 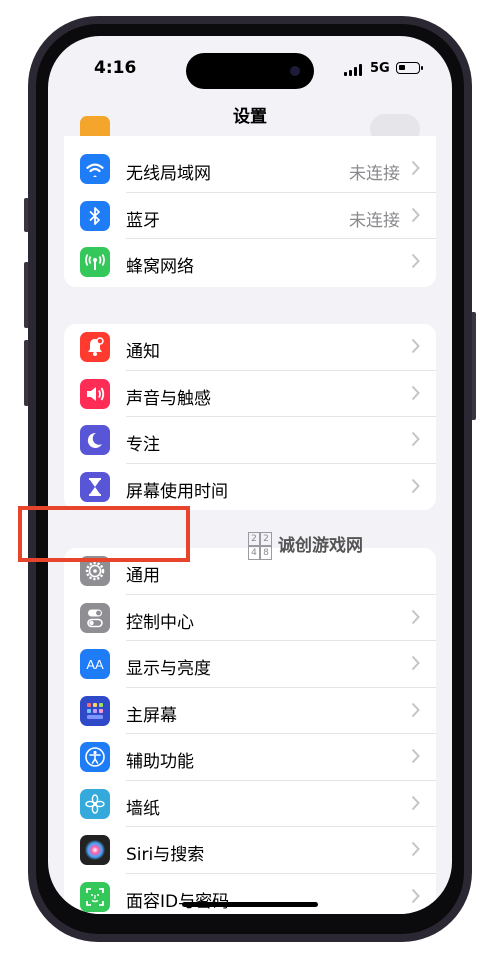 What do you see at coordinates (95, 803) in the screenshot?
I see `flower-icon` at bounding box center [95, 803].